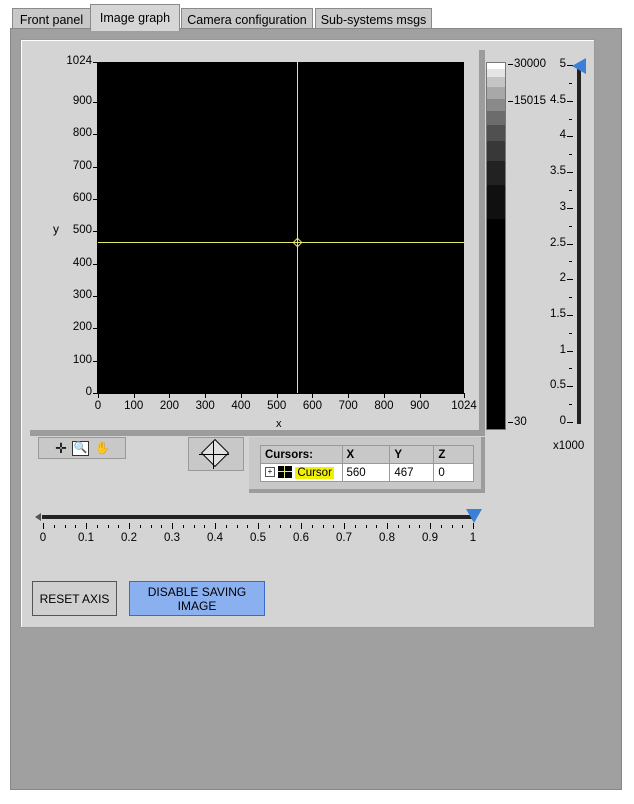  What do you see at coordinates (301, 538) in the screenshot?
I see `slider-tick-label: 0.6` at bounding box center [301, 538].